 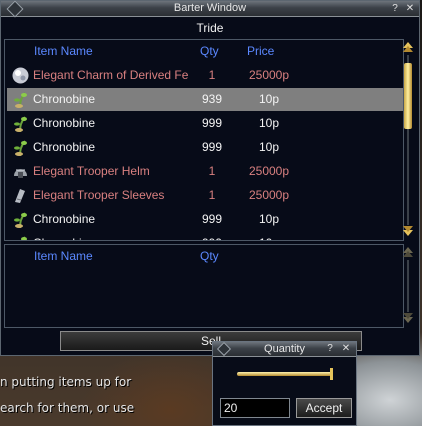 I want to click on buy-list-scrollbar, so click(x=408, y=140).